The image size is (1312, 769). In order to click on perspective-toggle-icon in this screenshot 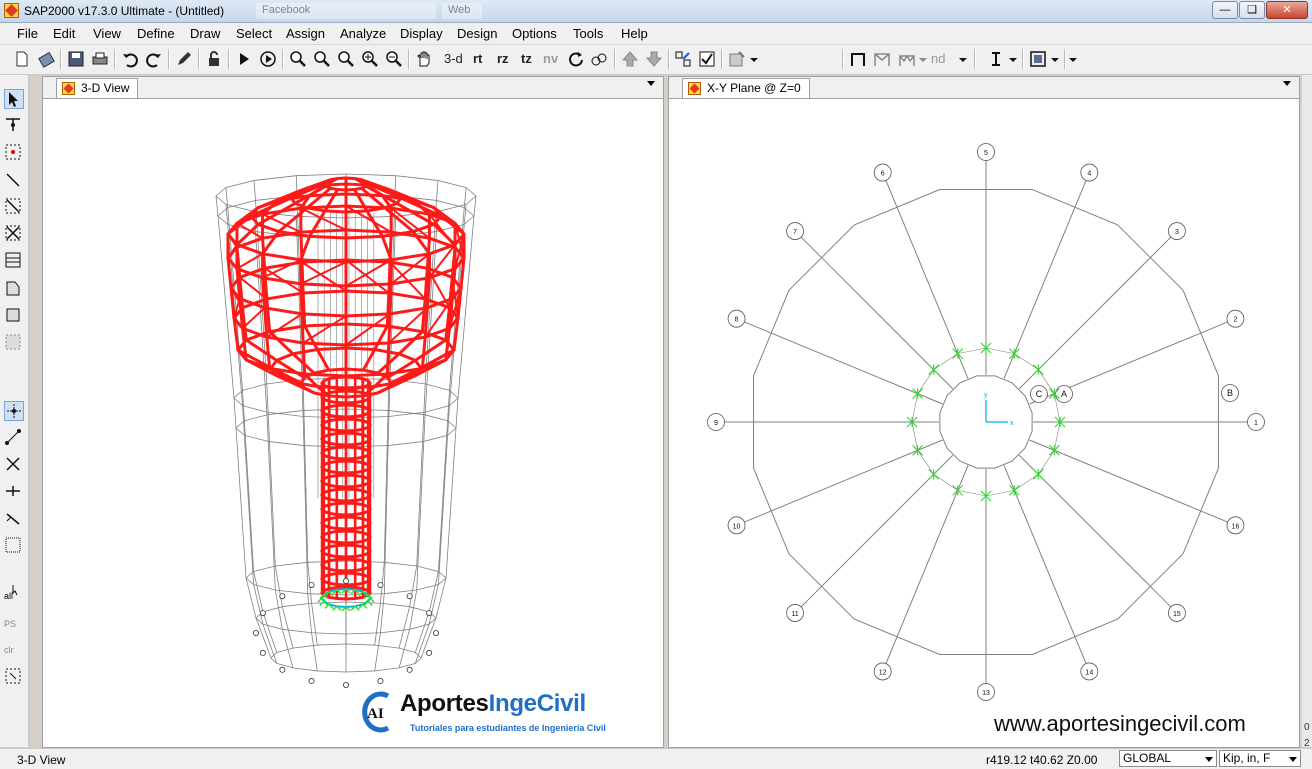, I will do `click(599, 59)`.